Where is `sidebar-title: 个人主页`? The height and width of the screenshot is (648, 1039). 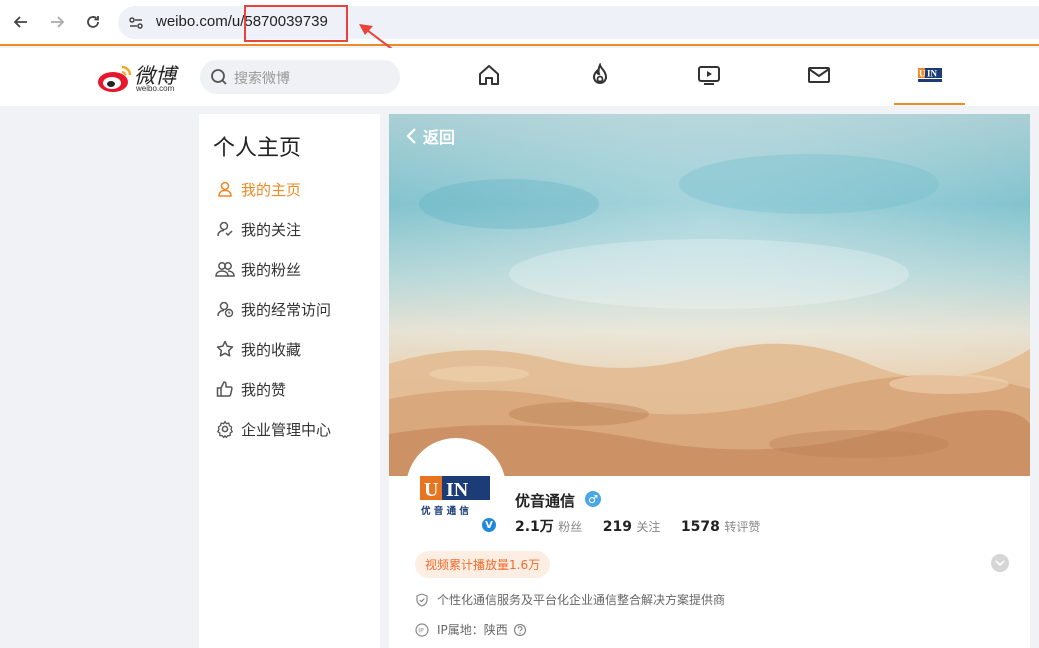
sidebar-title: 个人主页 is located at coordinates (257, 148).